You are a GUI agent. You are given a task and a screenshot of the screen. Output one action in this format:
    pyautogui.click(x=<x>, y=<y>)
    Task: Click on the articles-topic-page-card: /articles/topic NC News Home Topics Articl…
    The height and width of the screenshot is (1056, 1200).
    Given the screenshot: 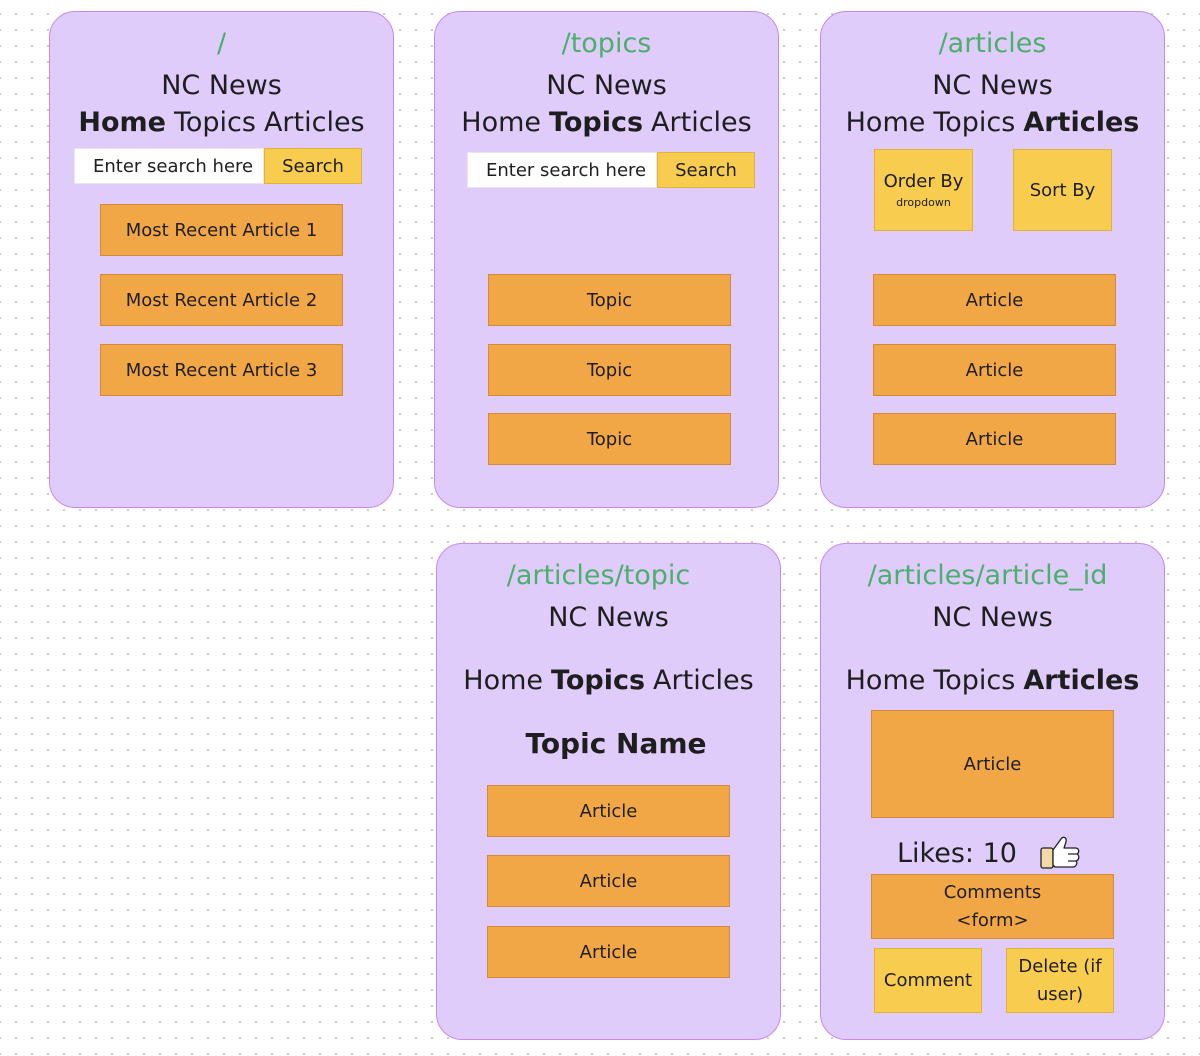 What is the action you would take?
    pyautogui.click(x=608, y=791)
    